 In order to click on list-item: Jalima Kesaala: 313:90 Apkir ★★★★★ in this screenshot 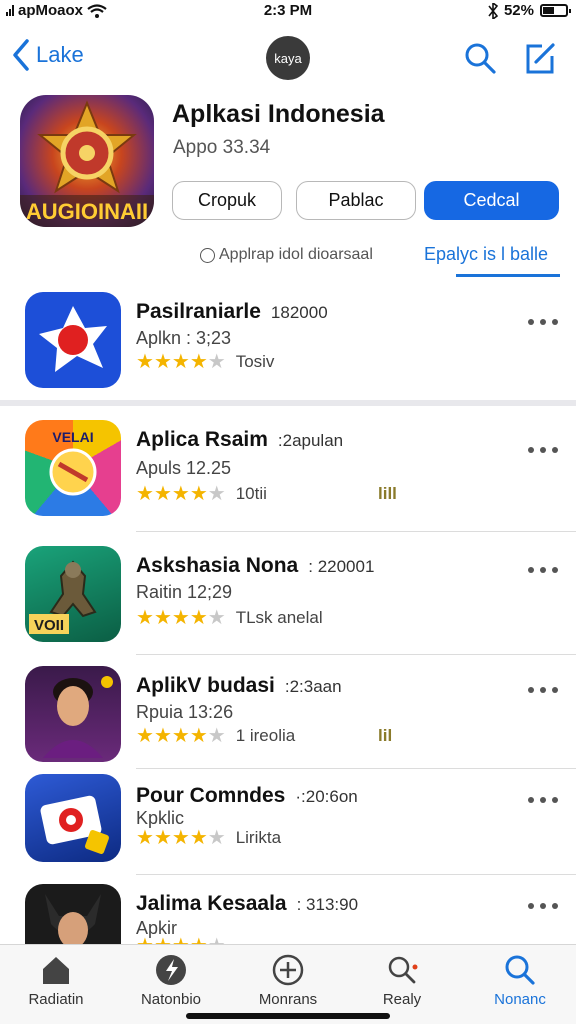, I will do `click(288, 914)`.